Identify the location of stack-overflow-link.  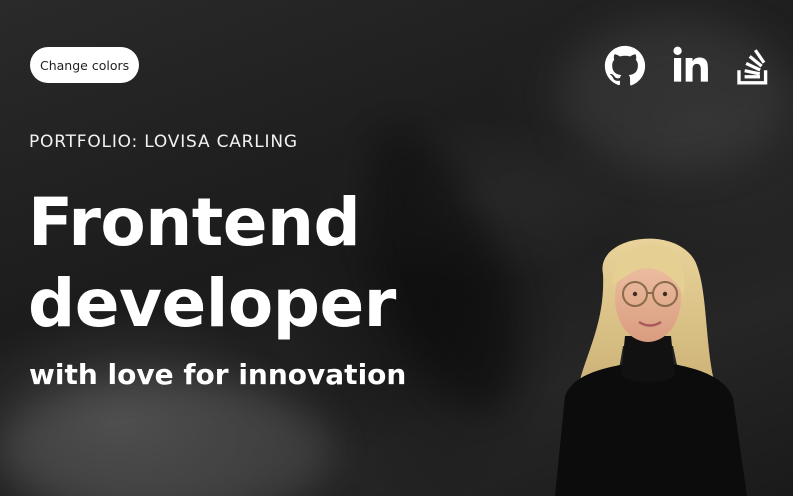
(753, 66).